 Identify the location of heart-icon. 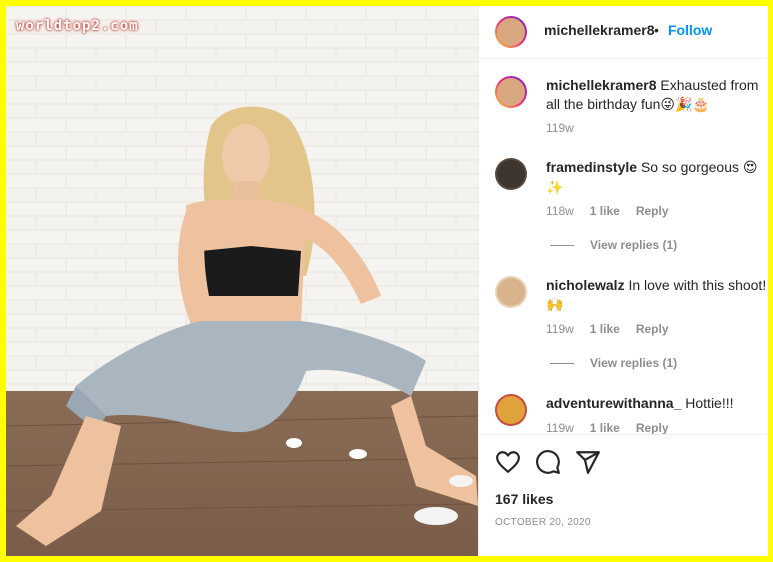
(508, 462).